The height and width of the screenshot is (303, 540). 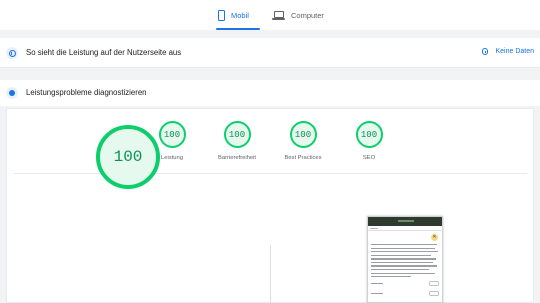 I want to click on card-divider, so click(x=270, y=173).